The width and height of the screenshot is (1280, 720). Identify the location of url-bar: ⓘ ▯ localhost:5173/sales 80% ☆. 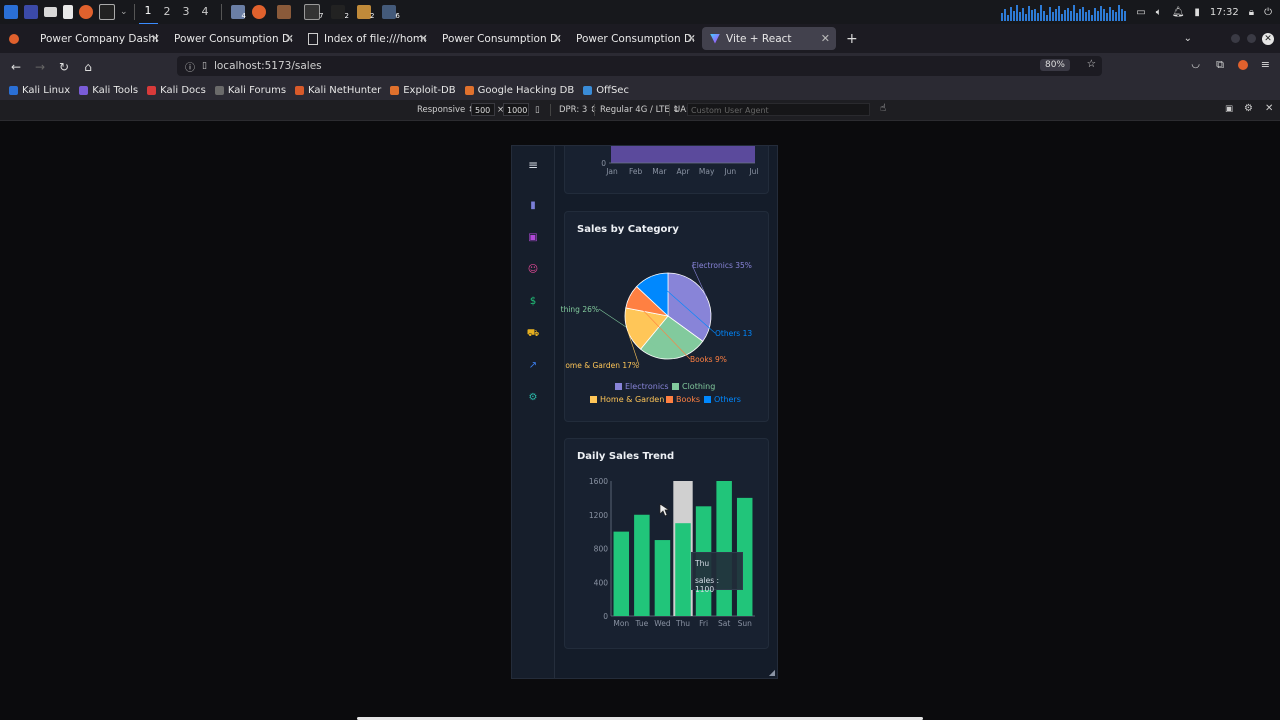
(639, 66).